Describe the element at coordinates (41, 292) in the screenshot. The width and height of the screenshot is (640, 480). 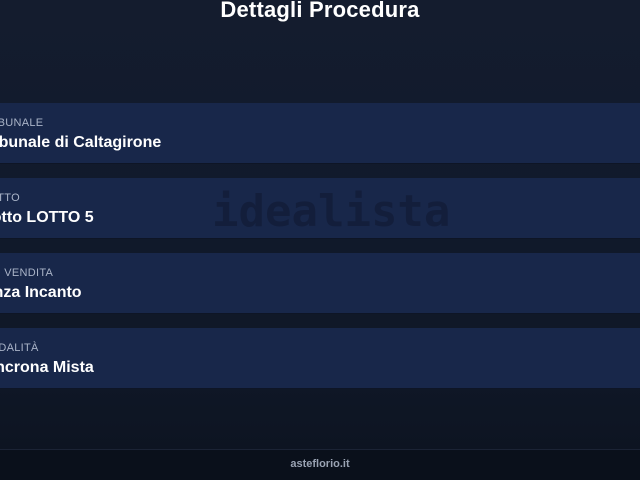
I see `card-value-tipo-vendita: Senza Incanto` at that location.